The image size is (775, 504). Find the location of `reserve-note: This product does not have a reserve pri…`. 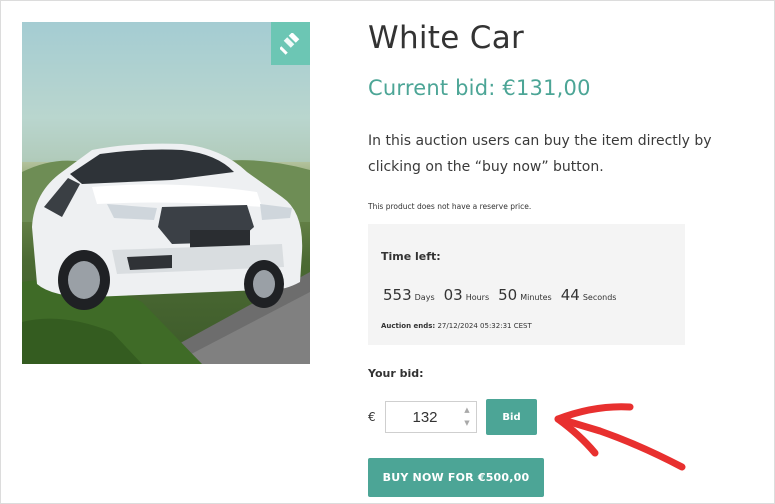

reserve-note: This product does not have a reserve pri… is located at coordinates (450, 206).